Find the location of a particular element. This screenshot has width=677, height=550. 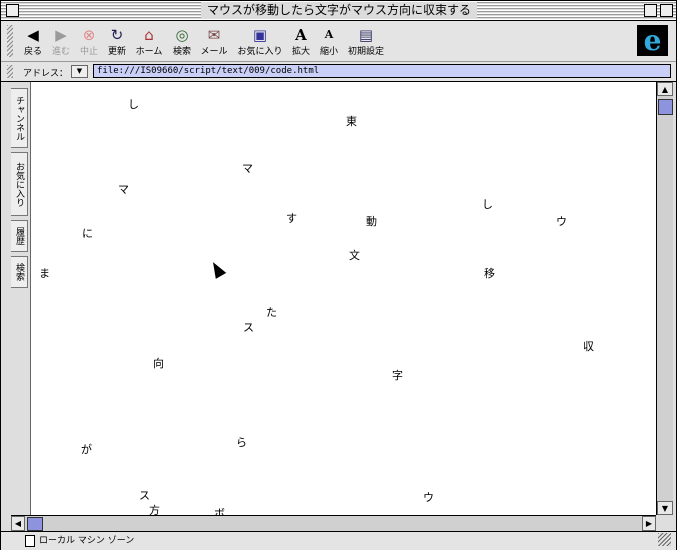

floating-char: 文 is located at coordinates (354, 255).